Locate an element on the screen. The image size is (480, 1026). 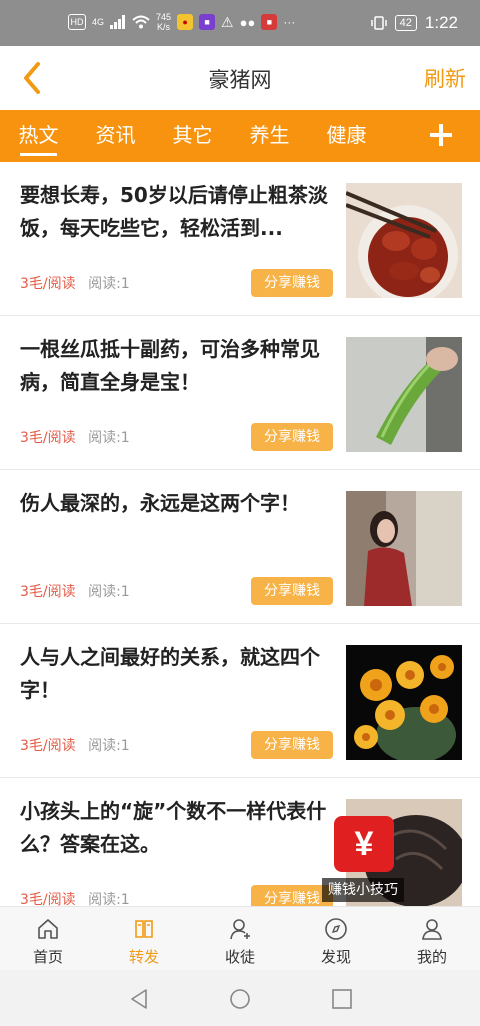
tab-hot: 热文 is located at coordinates (38, 136).